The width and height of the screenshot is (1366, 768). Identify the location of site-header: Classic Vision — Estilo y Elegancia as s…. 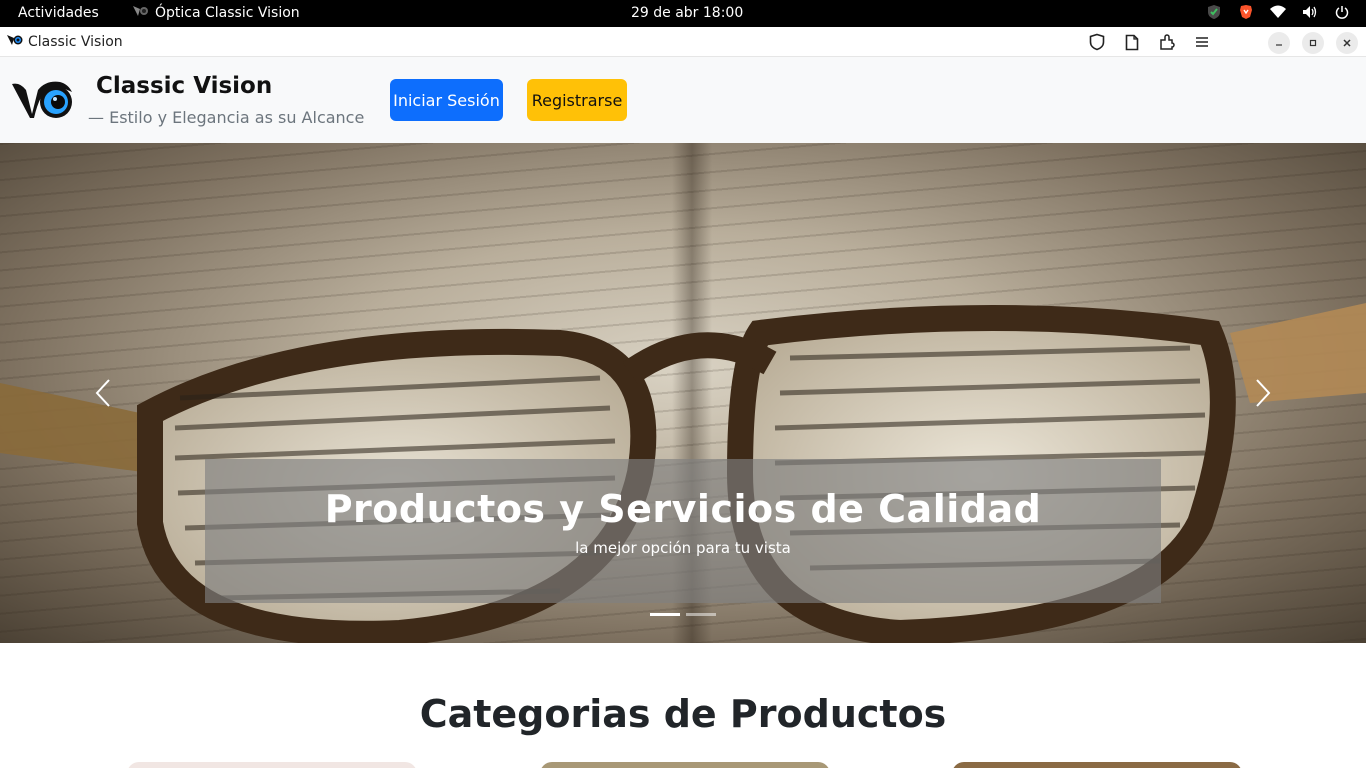
(683, 100).